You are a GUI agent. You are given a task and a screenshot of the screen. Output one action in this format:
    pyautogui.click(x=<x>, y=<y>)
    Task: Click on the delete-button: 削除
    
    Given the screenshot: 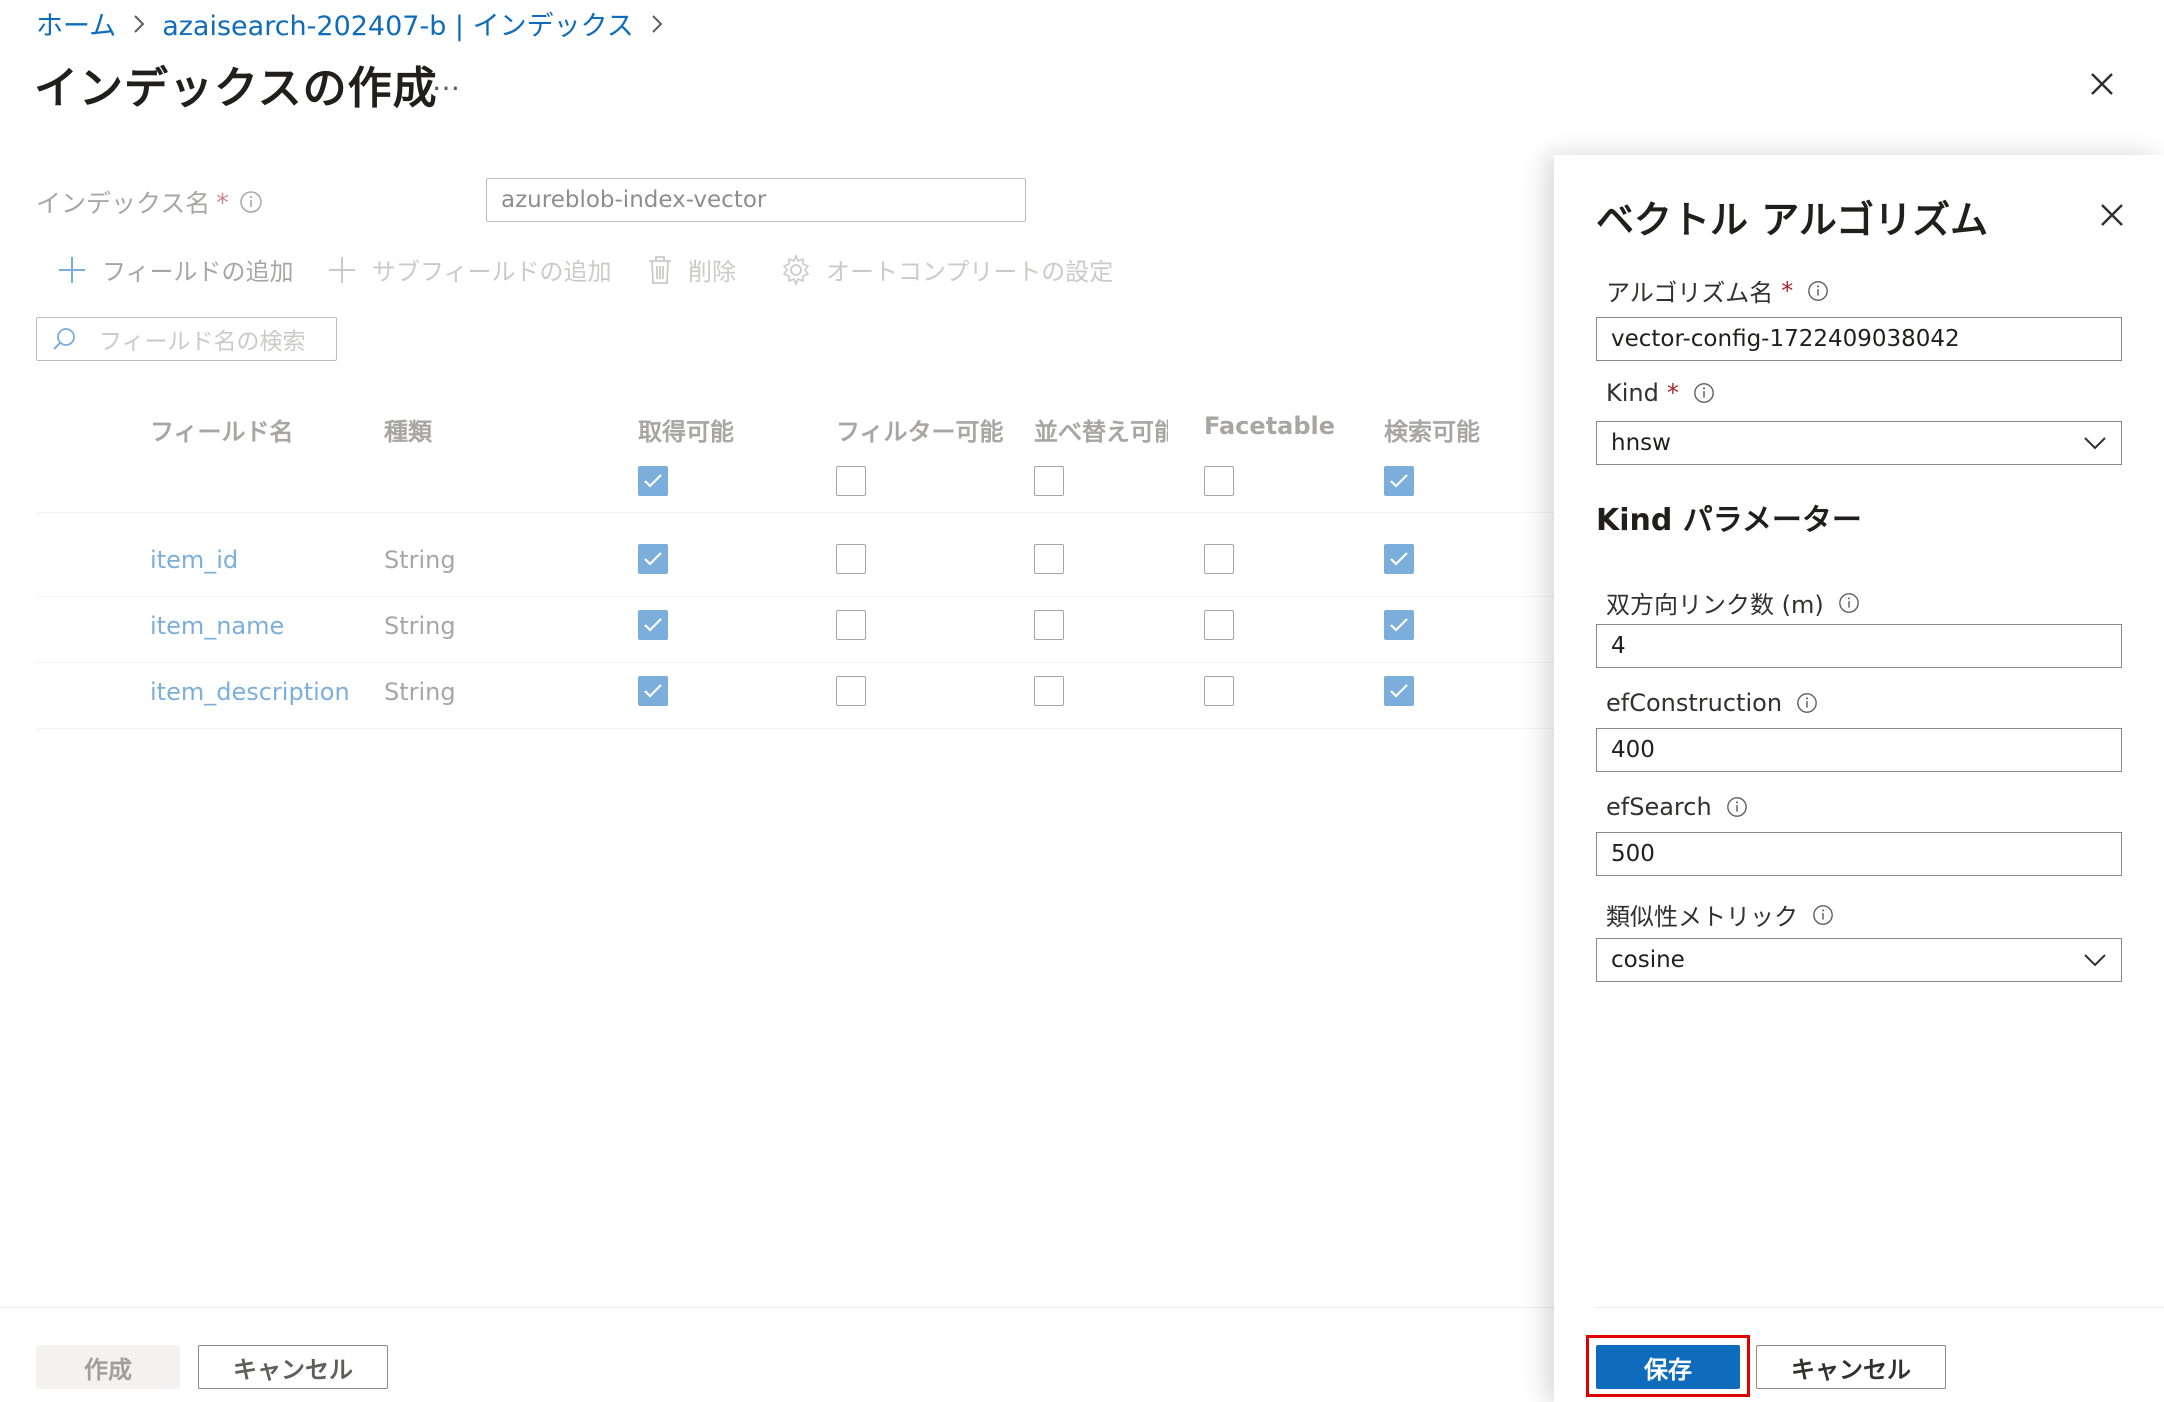 What is the action you would take?
    pyautogui.click(x=691, y=269)
    